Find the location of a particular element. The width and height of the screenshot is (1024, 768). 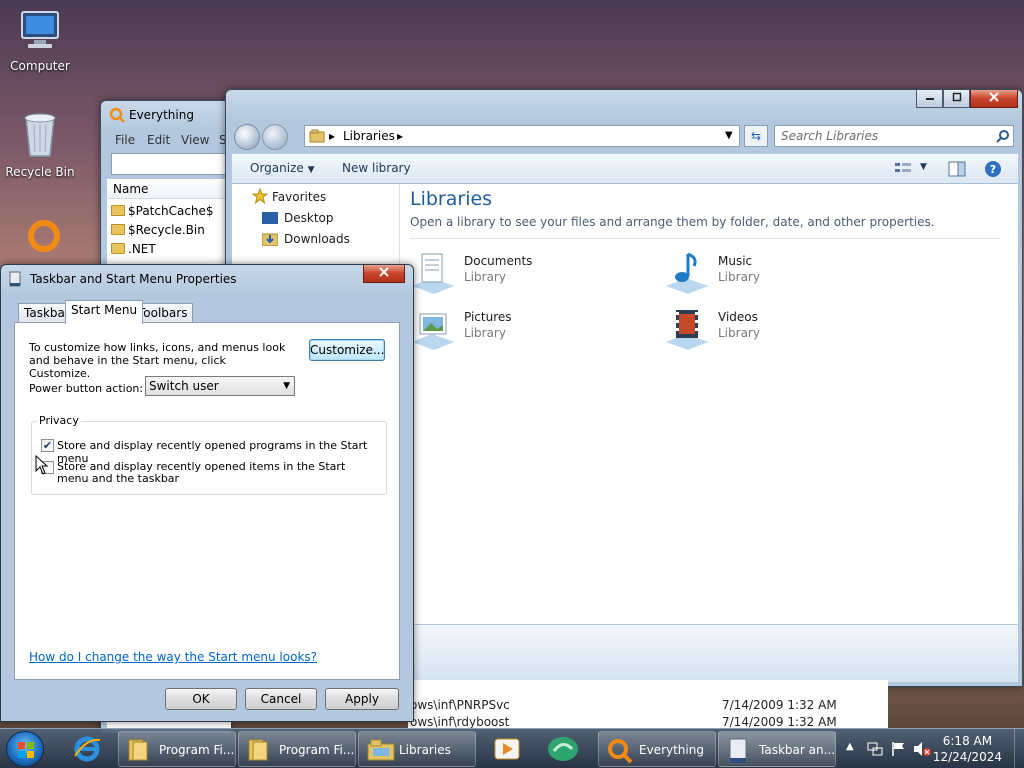

clock-date: 12/24/2024 is located at coordinates (967, 757).